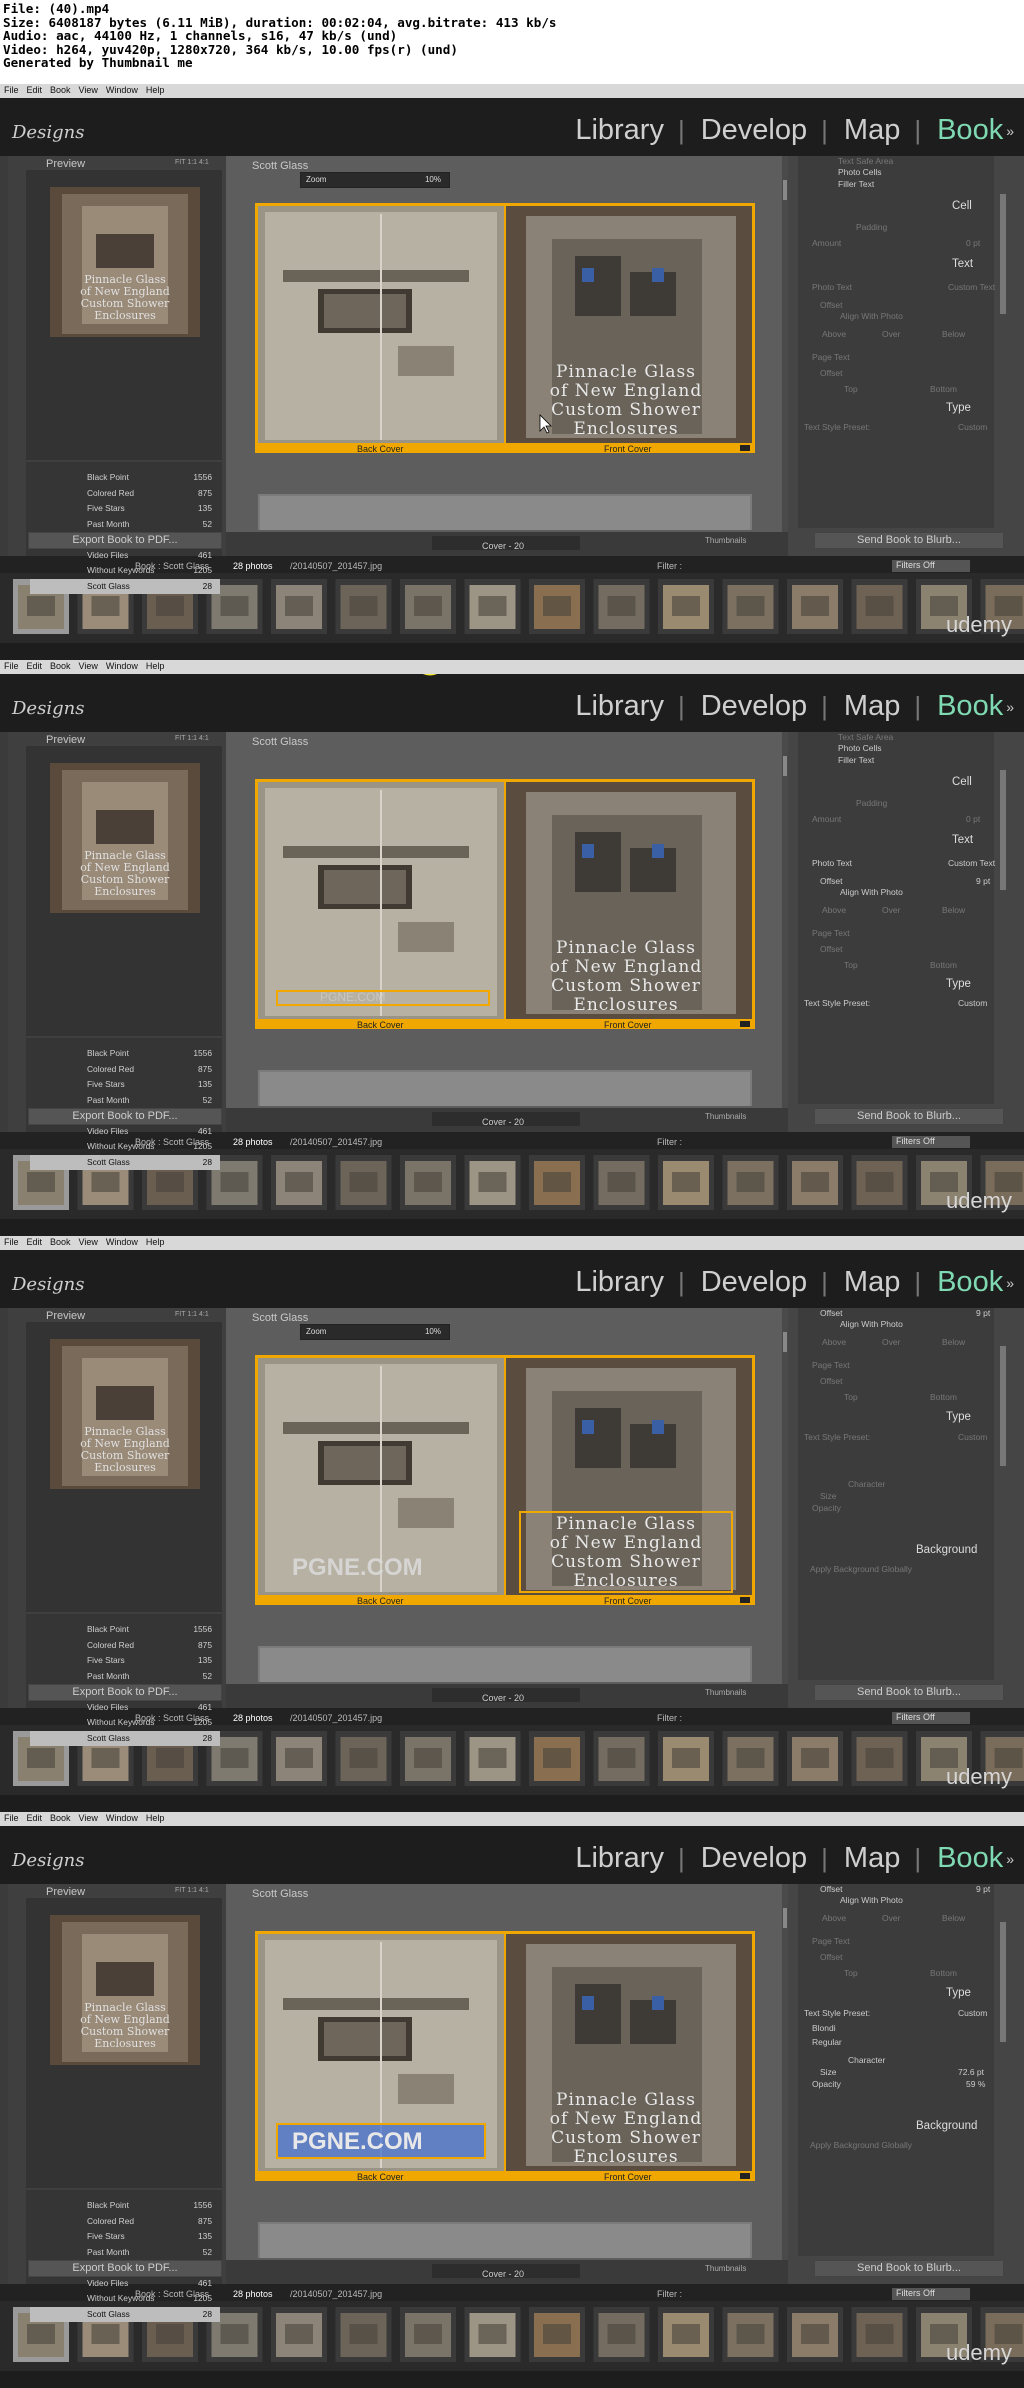 The image size is (1024, 2388). Describe the element at coordinates (859, 748) in the screenshot. I see `photo-cells-checkbox: Photo Cells` at that location.